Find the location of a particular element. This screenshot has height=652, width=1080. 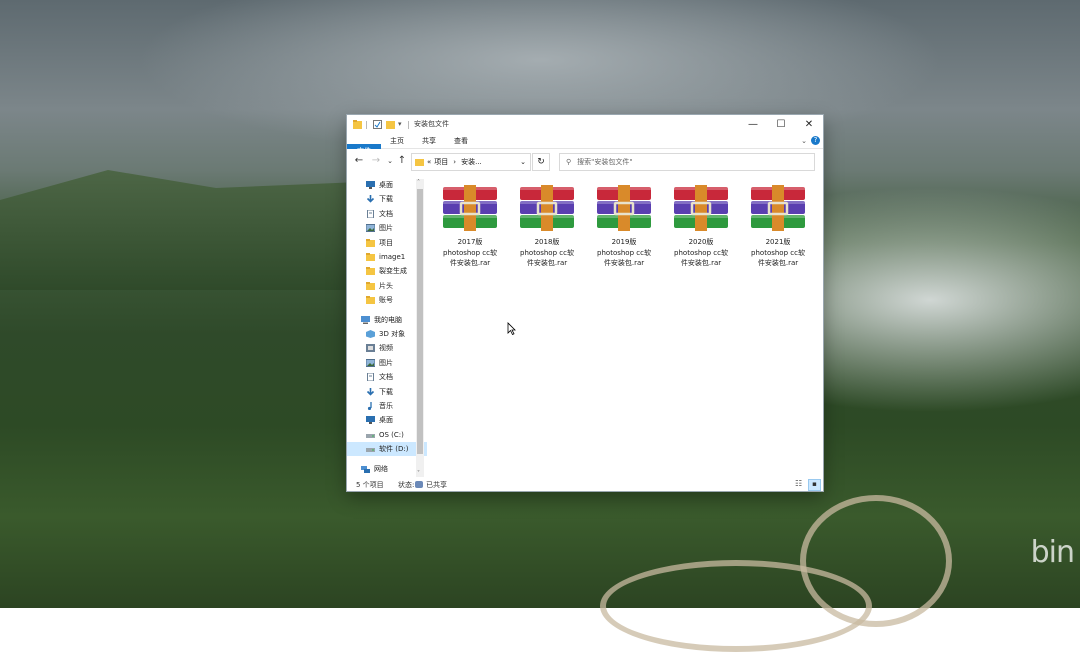

shared-icon is located at coordinates (419, 484).